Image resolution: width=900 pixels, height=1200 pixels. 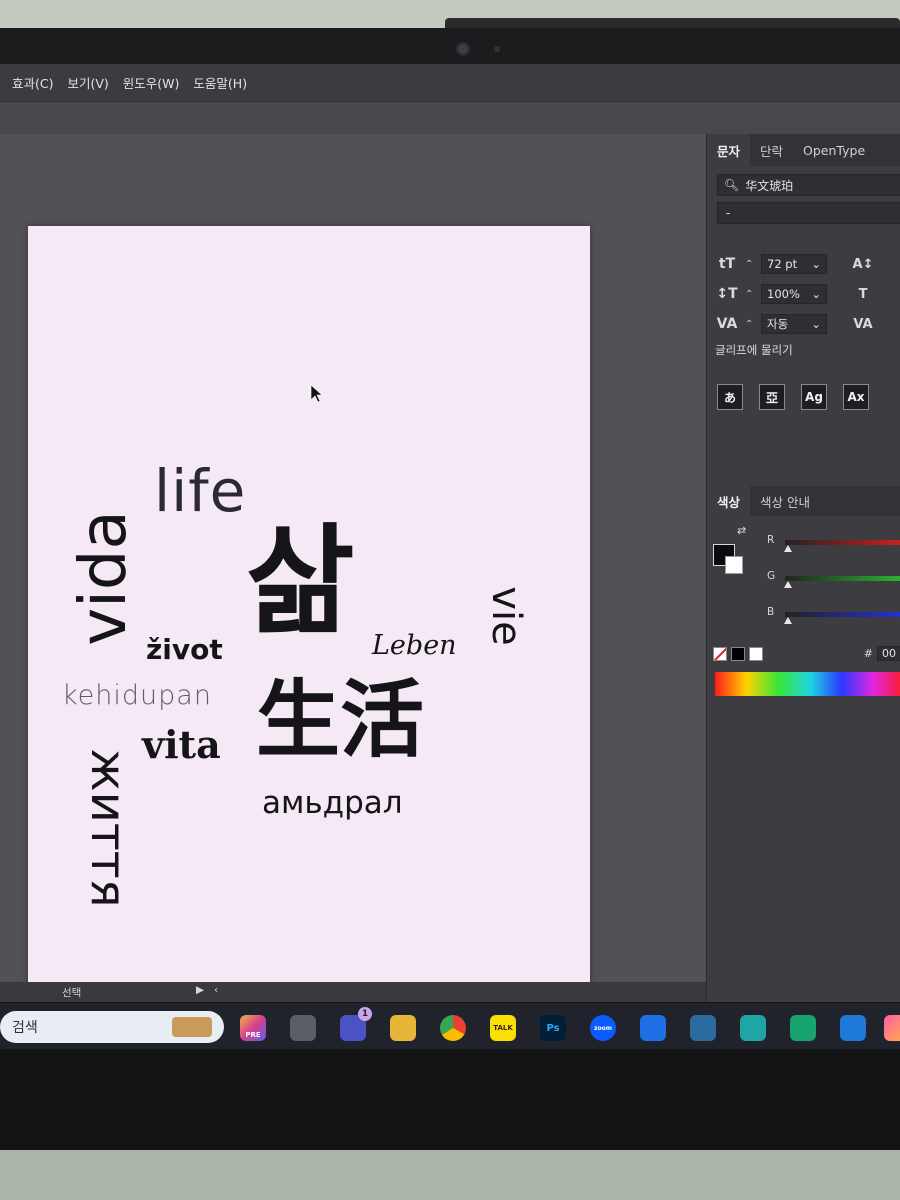 I want to click on word-vie: vie, so click(x=506, y=616).